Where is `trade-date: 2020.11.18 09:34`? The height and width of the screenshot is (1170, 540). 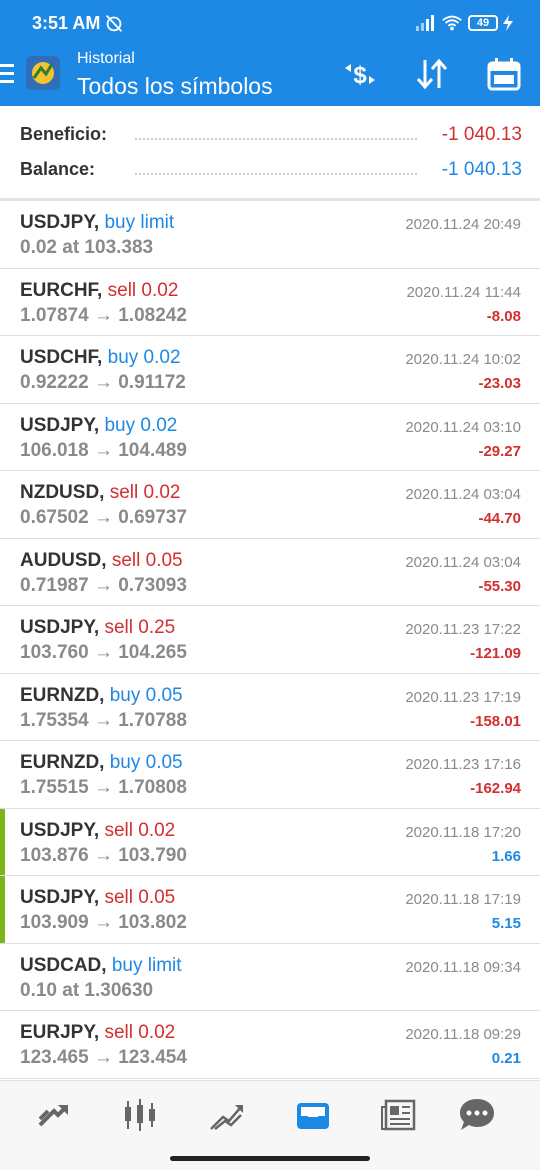
trade-date: 2020.11.18 09:34 is located at coordinates (463, 967).